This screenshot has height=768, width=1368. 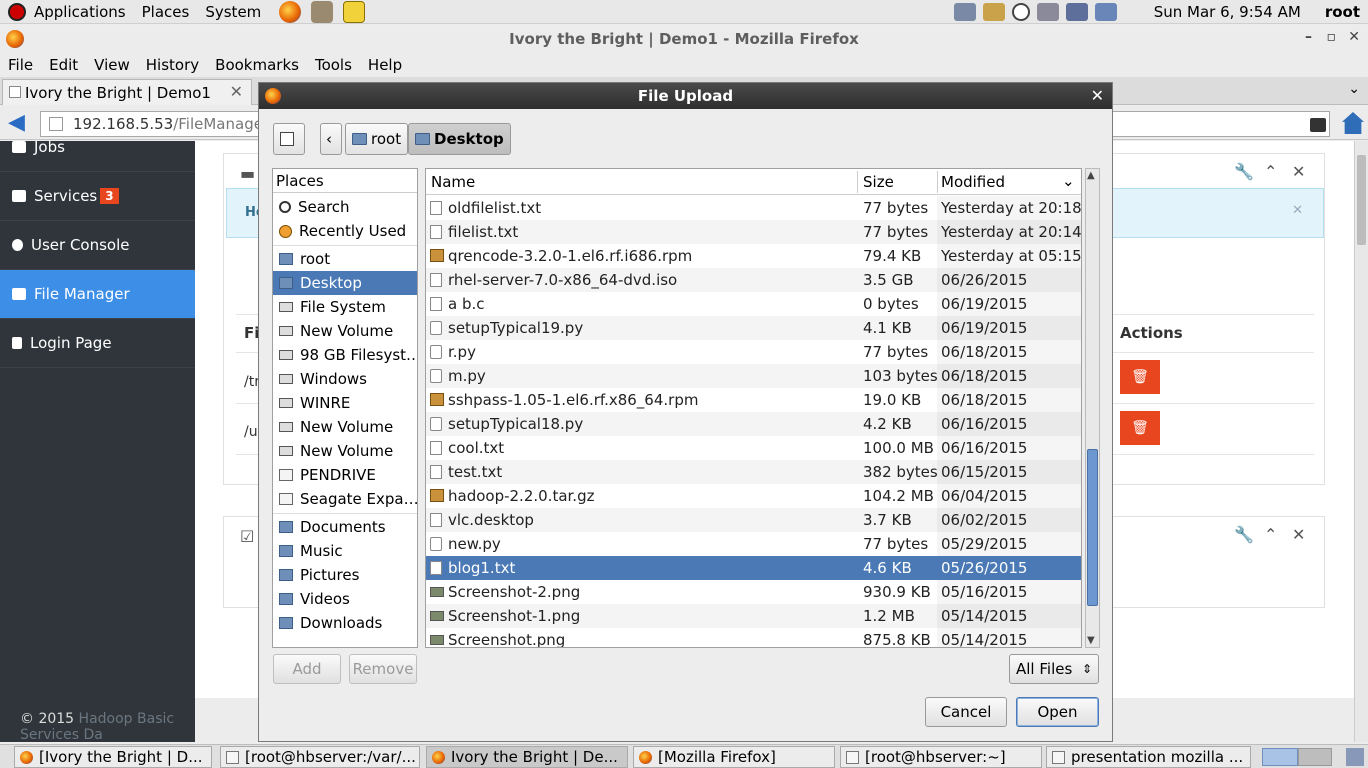 What do you see at coordinates (1297, 210) in the screenshot?
I see `dismiss-alert-icon: ✕` at bounding box center [1297, 210].